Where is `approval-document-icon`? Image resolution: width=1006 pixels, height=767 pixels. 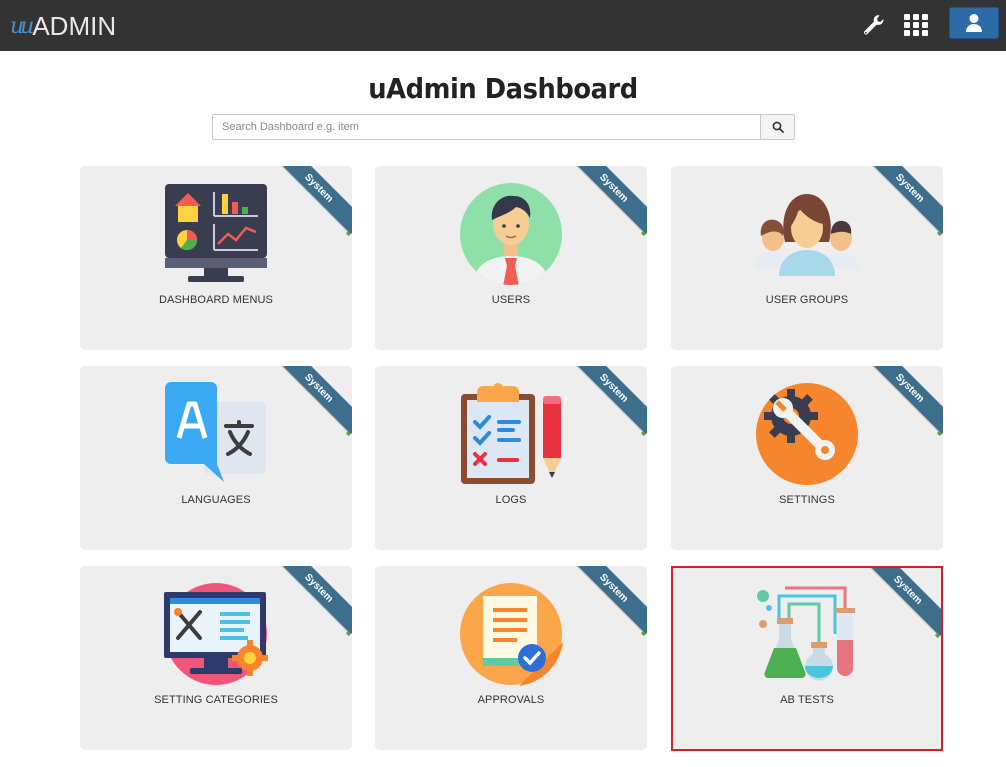 approval-document-icon is located at coordinates (511, 634).